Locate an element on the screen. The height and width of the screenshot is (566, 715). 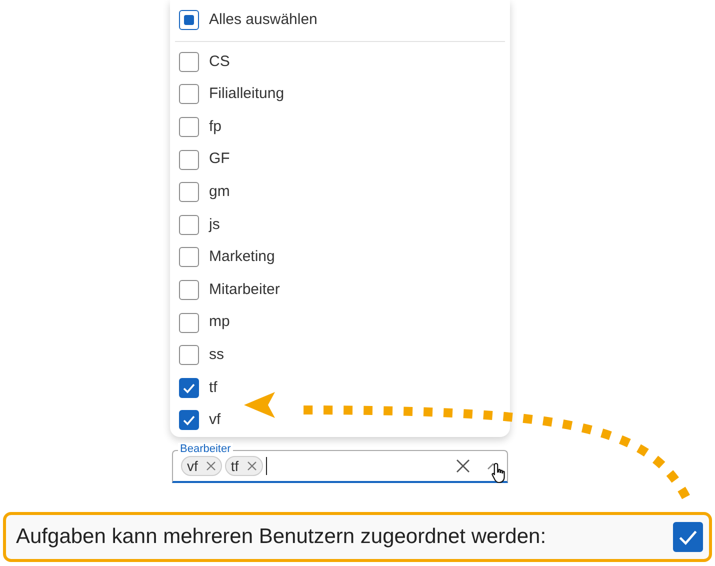
option-label: fp is located at coordinates (215, 126).